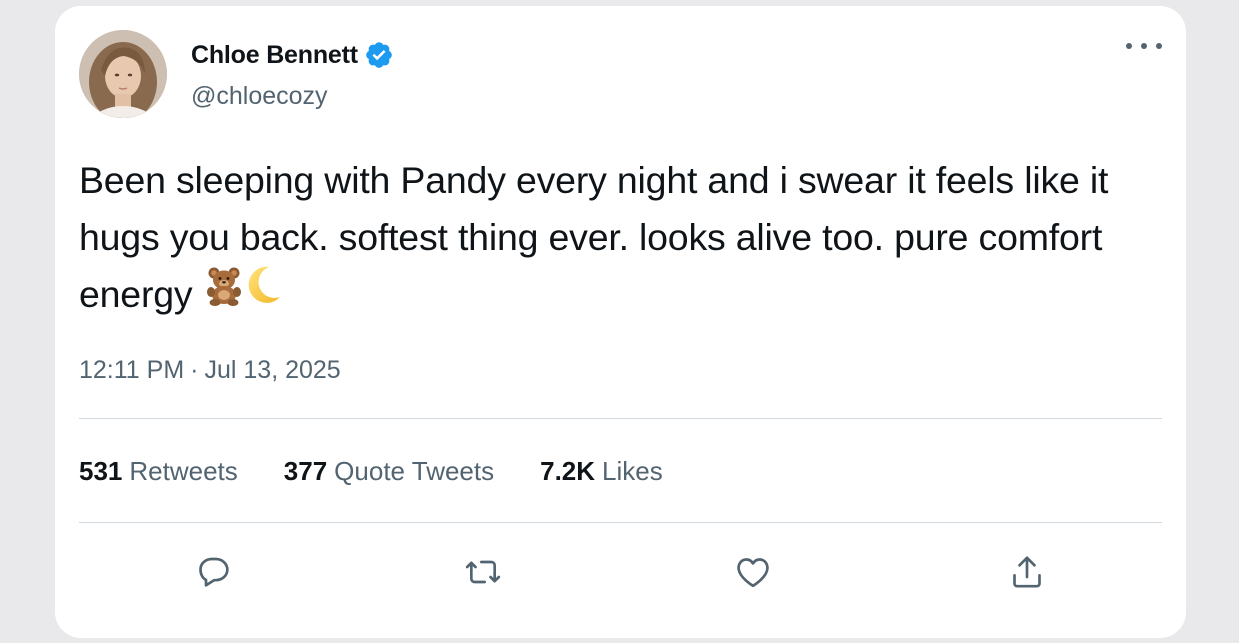 This screenshot has height=643, width=1239. Describe the element at coordinates (568, 471) in the screenshot. I see `likes-count: 7.2K` at that location.